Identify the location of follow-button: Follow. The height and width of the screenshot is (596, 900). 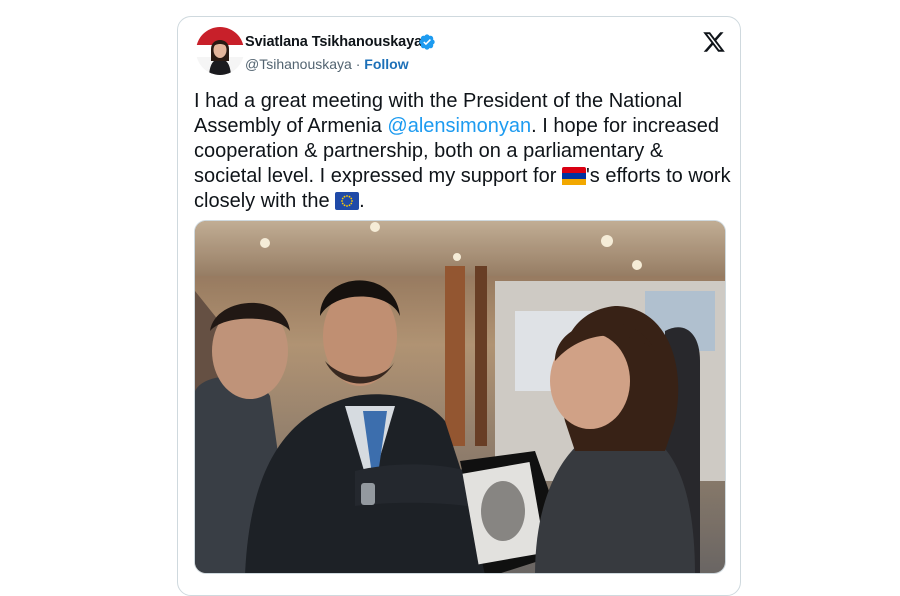
(386, 64).